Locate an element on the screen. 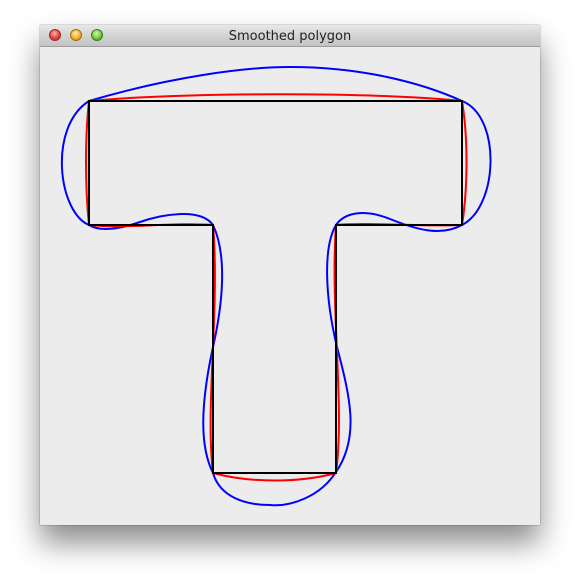 This screenshot has width=580, height=580. title-bar: Smoothed polygon is located at coordinates (290, 36).